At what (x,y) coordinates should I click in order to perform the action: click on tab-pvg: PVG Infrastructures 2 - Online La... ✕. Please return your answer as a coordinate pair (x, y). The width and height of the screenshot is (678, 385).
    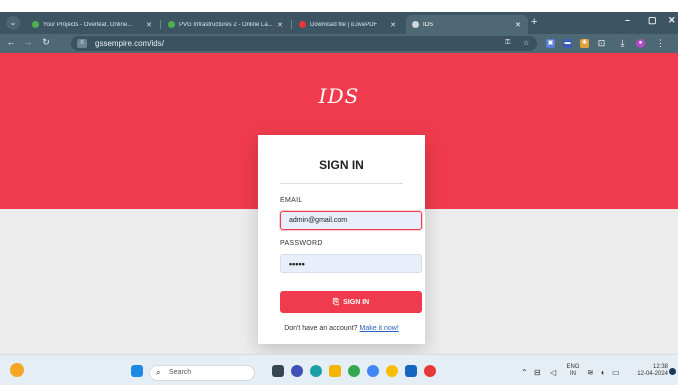
    Looking at the image, I should click on (226, 24).